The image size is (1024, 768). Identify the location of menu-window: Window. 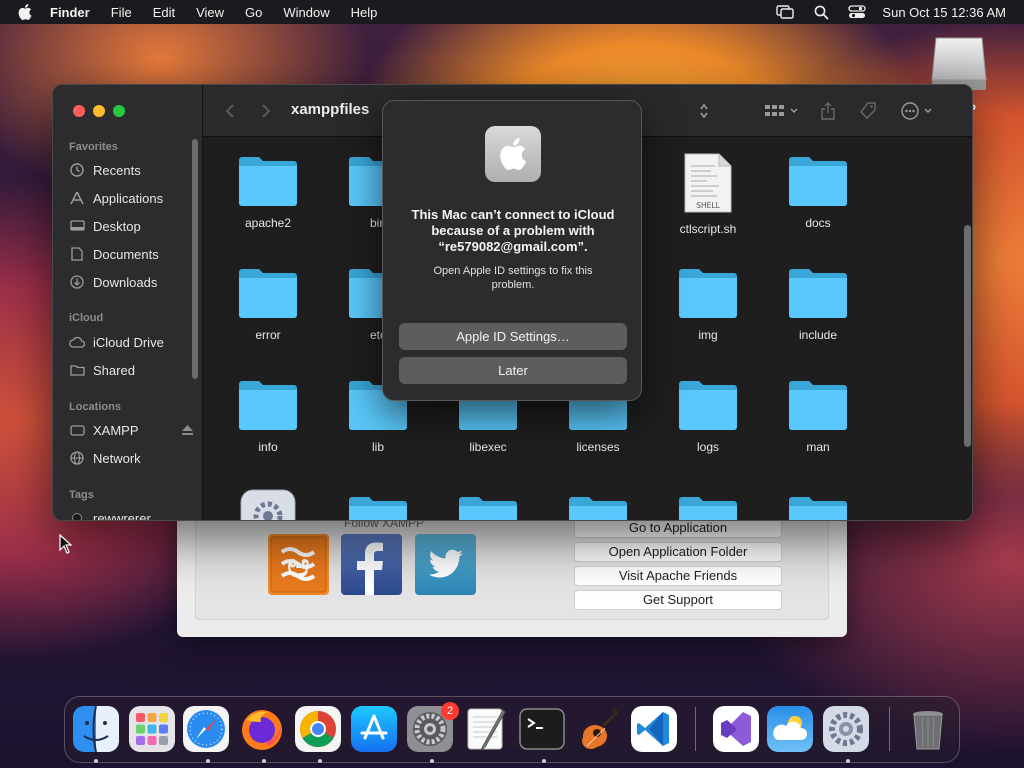
(306, 12).